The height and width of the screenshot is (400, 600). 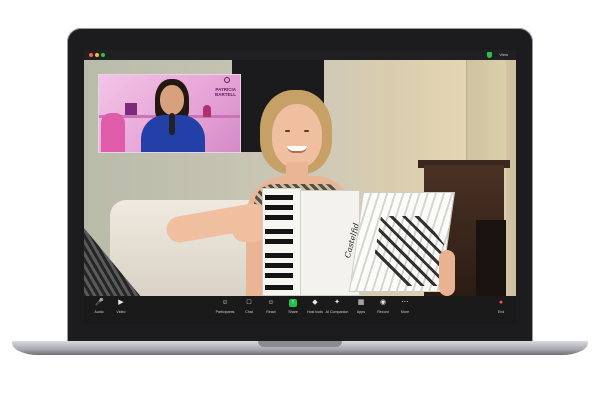 What do you see at coordinates (361, 302) in the screenshot?
I see `apps-icon: ▦` at bounding box center [361, 302].